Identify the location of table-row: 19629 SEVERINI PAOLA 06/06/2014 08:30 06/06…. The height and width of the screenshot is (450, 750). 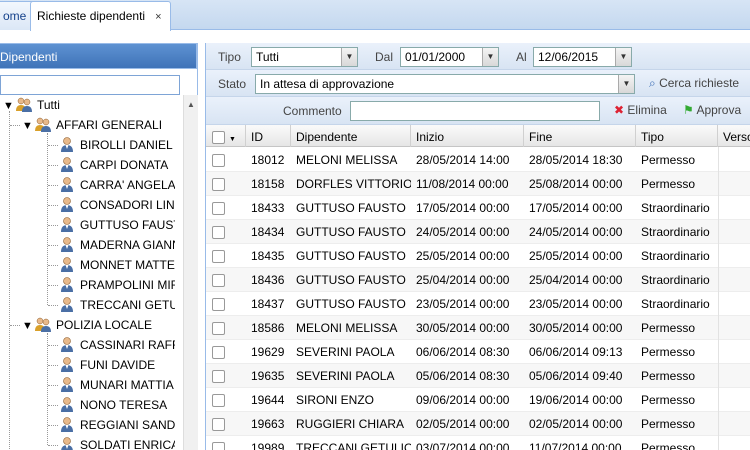
(478, 352).